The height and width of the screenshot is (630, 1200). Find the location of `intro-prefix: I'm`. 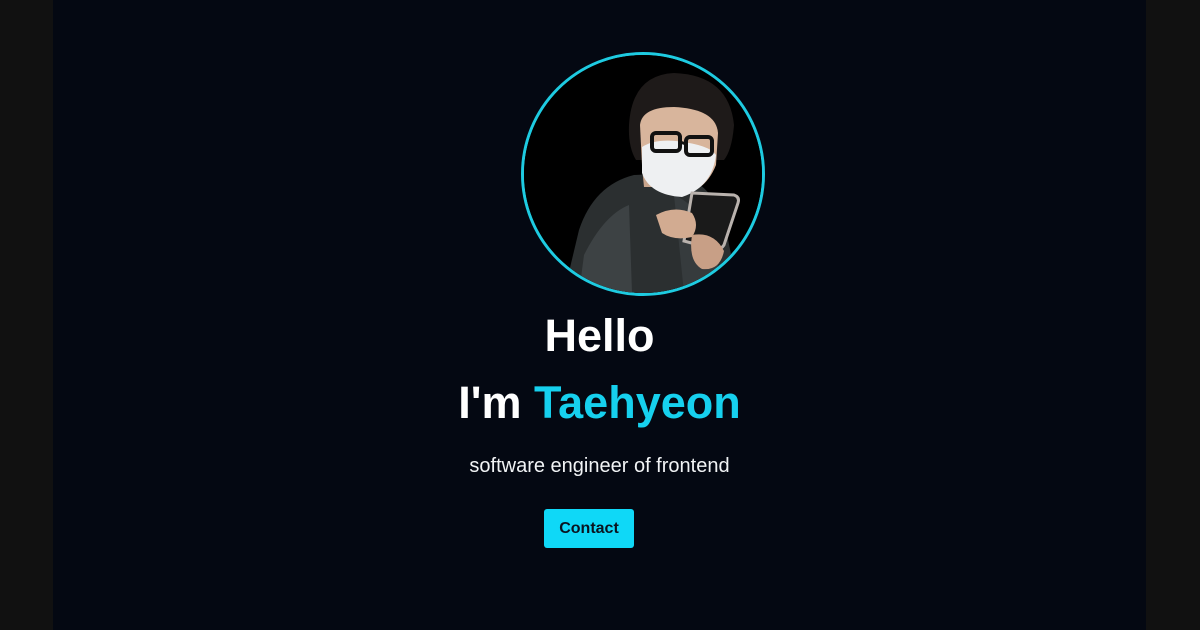

intro-prefix: I'm is located at coordinates (496, 402).